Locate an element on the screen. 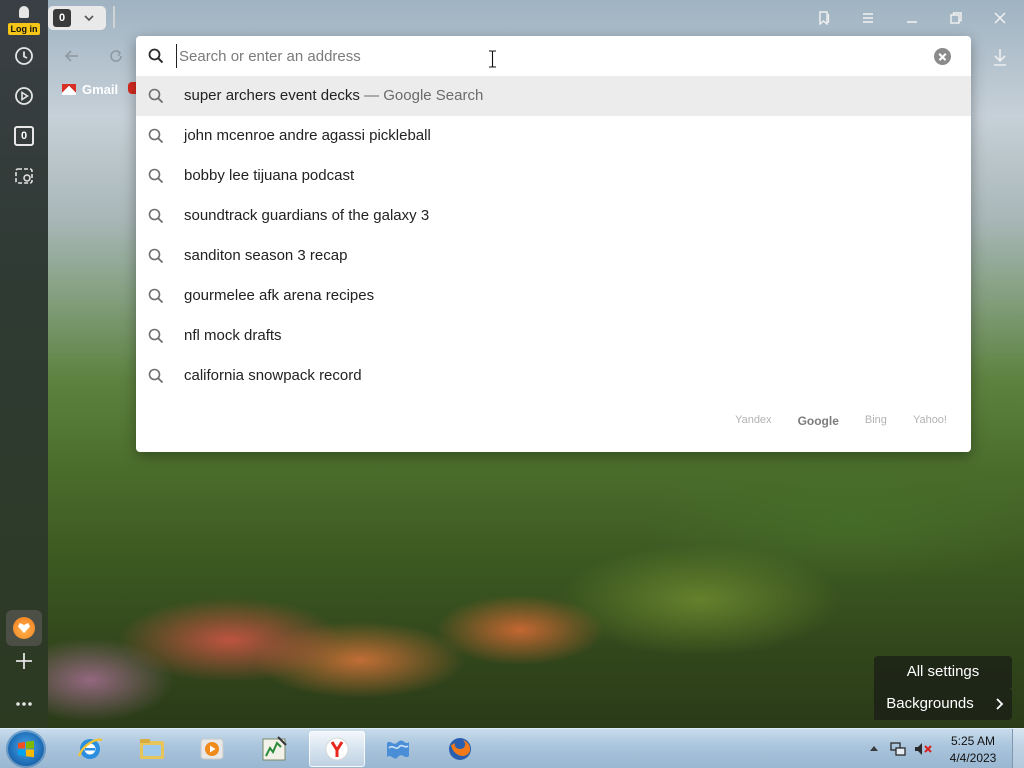 This screenshot has width=1024, height=768. media-player-icon is located at coordinates (212, 749).